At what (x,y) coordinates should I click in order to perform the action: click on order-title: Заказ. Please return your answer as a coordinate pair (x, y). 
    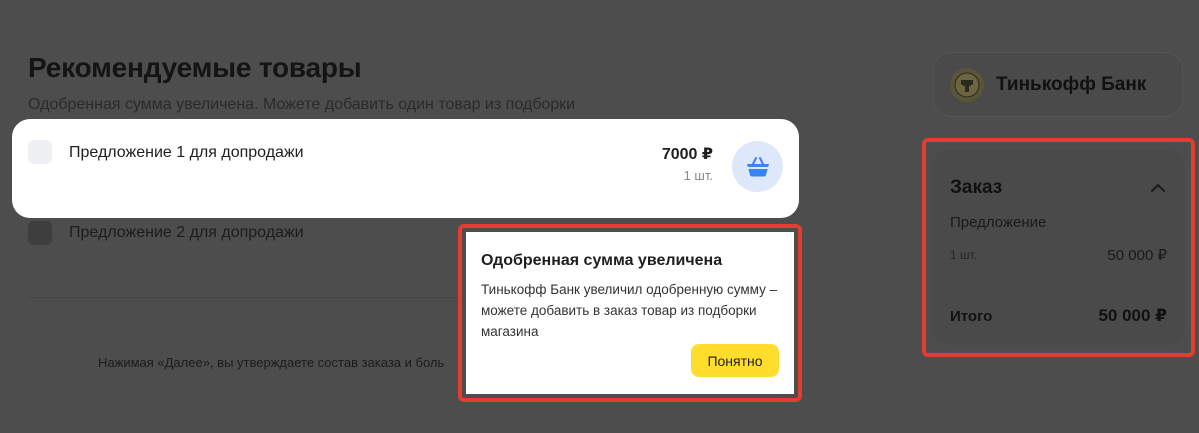
    Looking at the image, I should click on (976, 187).